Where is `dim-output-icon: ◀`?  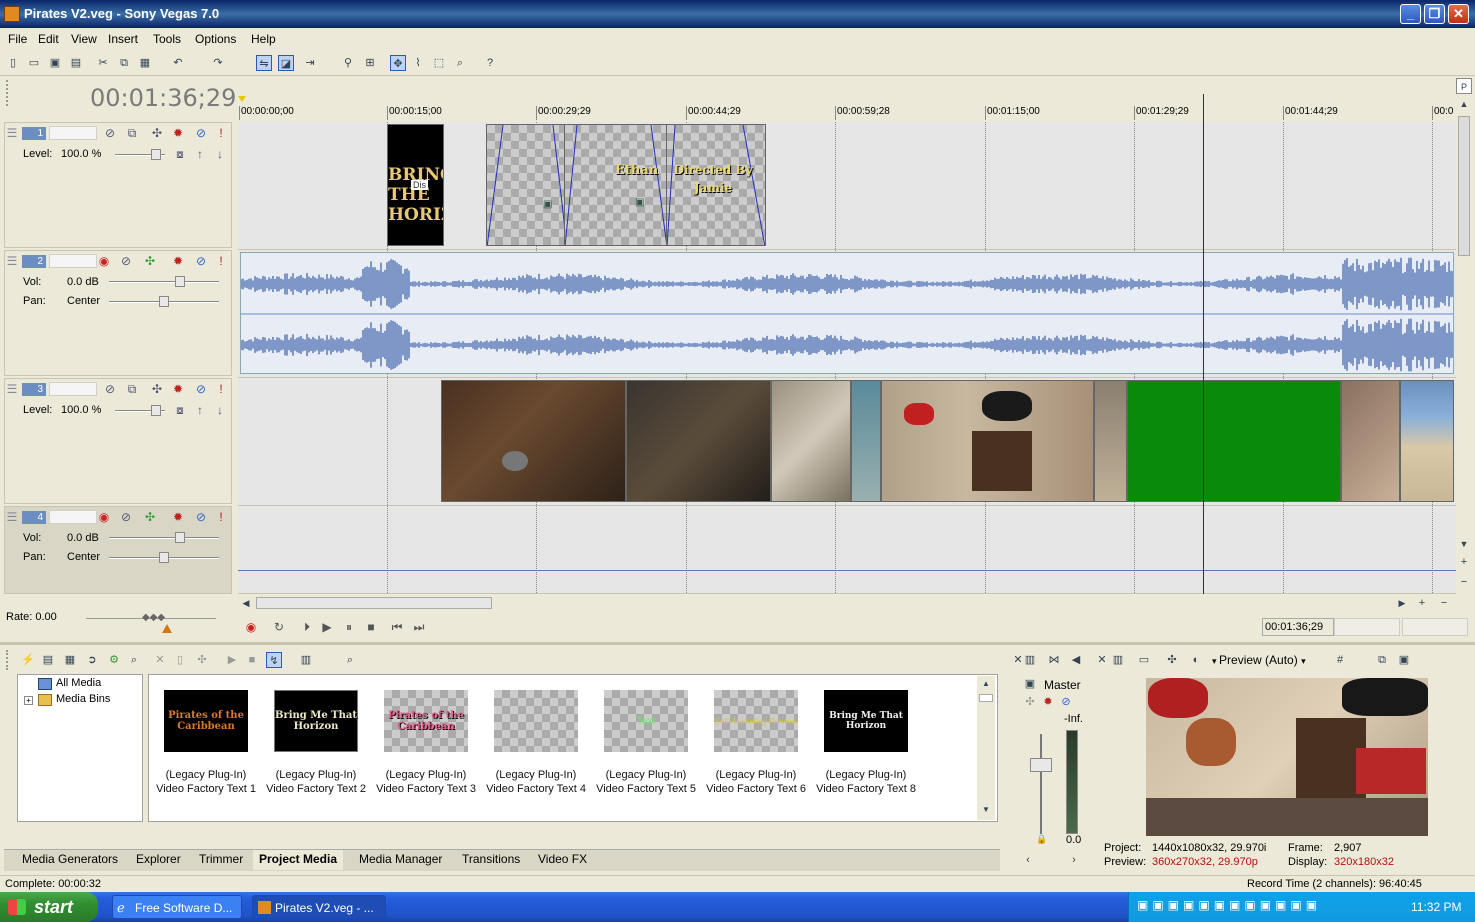 dim-output-icon: ◀ is located at coordinates (1076, 660).